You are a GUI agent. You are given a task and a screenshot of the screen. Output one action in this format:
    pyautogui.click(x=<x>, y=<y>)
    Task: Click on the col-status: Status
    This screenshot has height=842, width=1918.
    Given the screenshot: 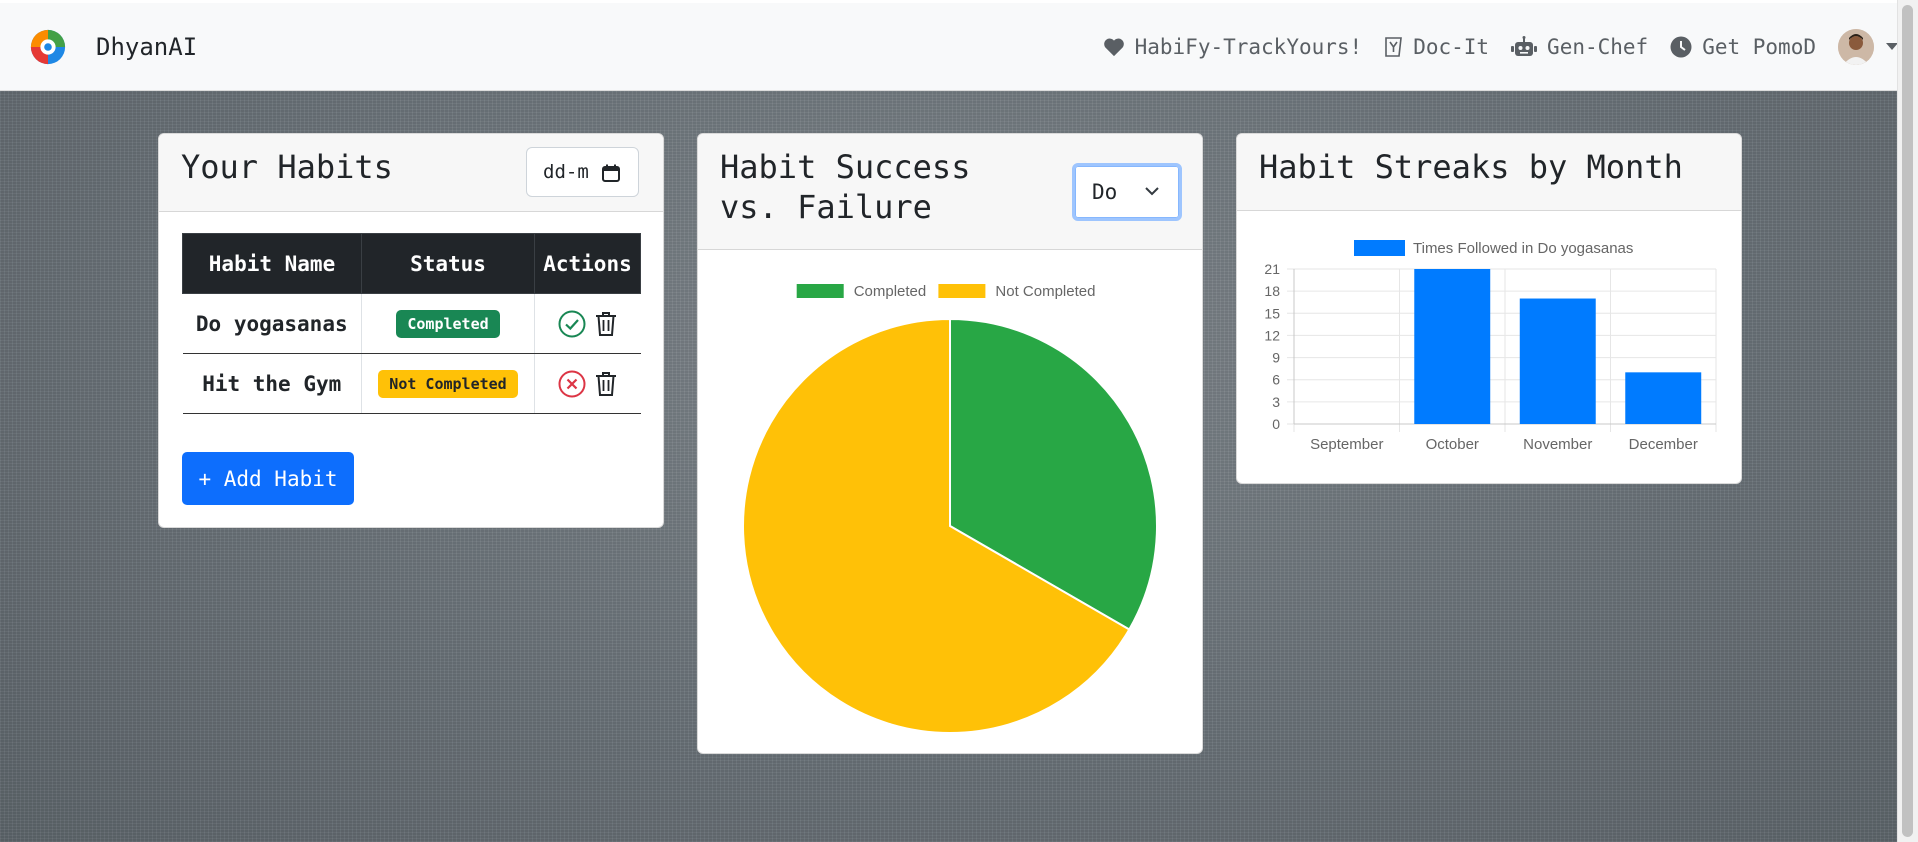 What is the action you would take?
    pyautogui.click(x=448, y=263)
    